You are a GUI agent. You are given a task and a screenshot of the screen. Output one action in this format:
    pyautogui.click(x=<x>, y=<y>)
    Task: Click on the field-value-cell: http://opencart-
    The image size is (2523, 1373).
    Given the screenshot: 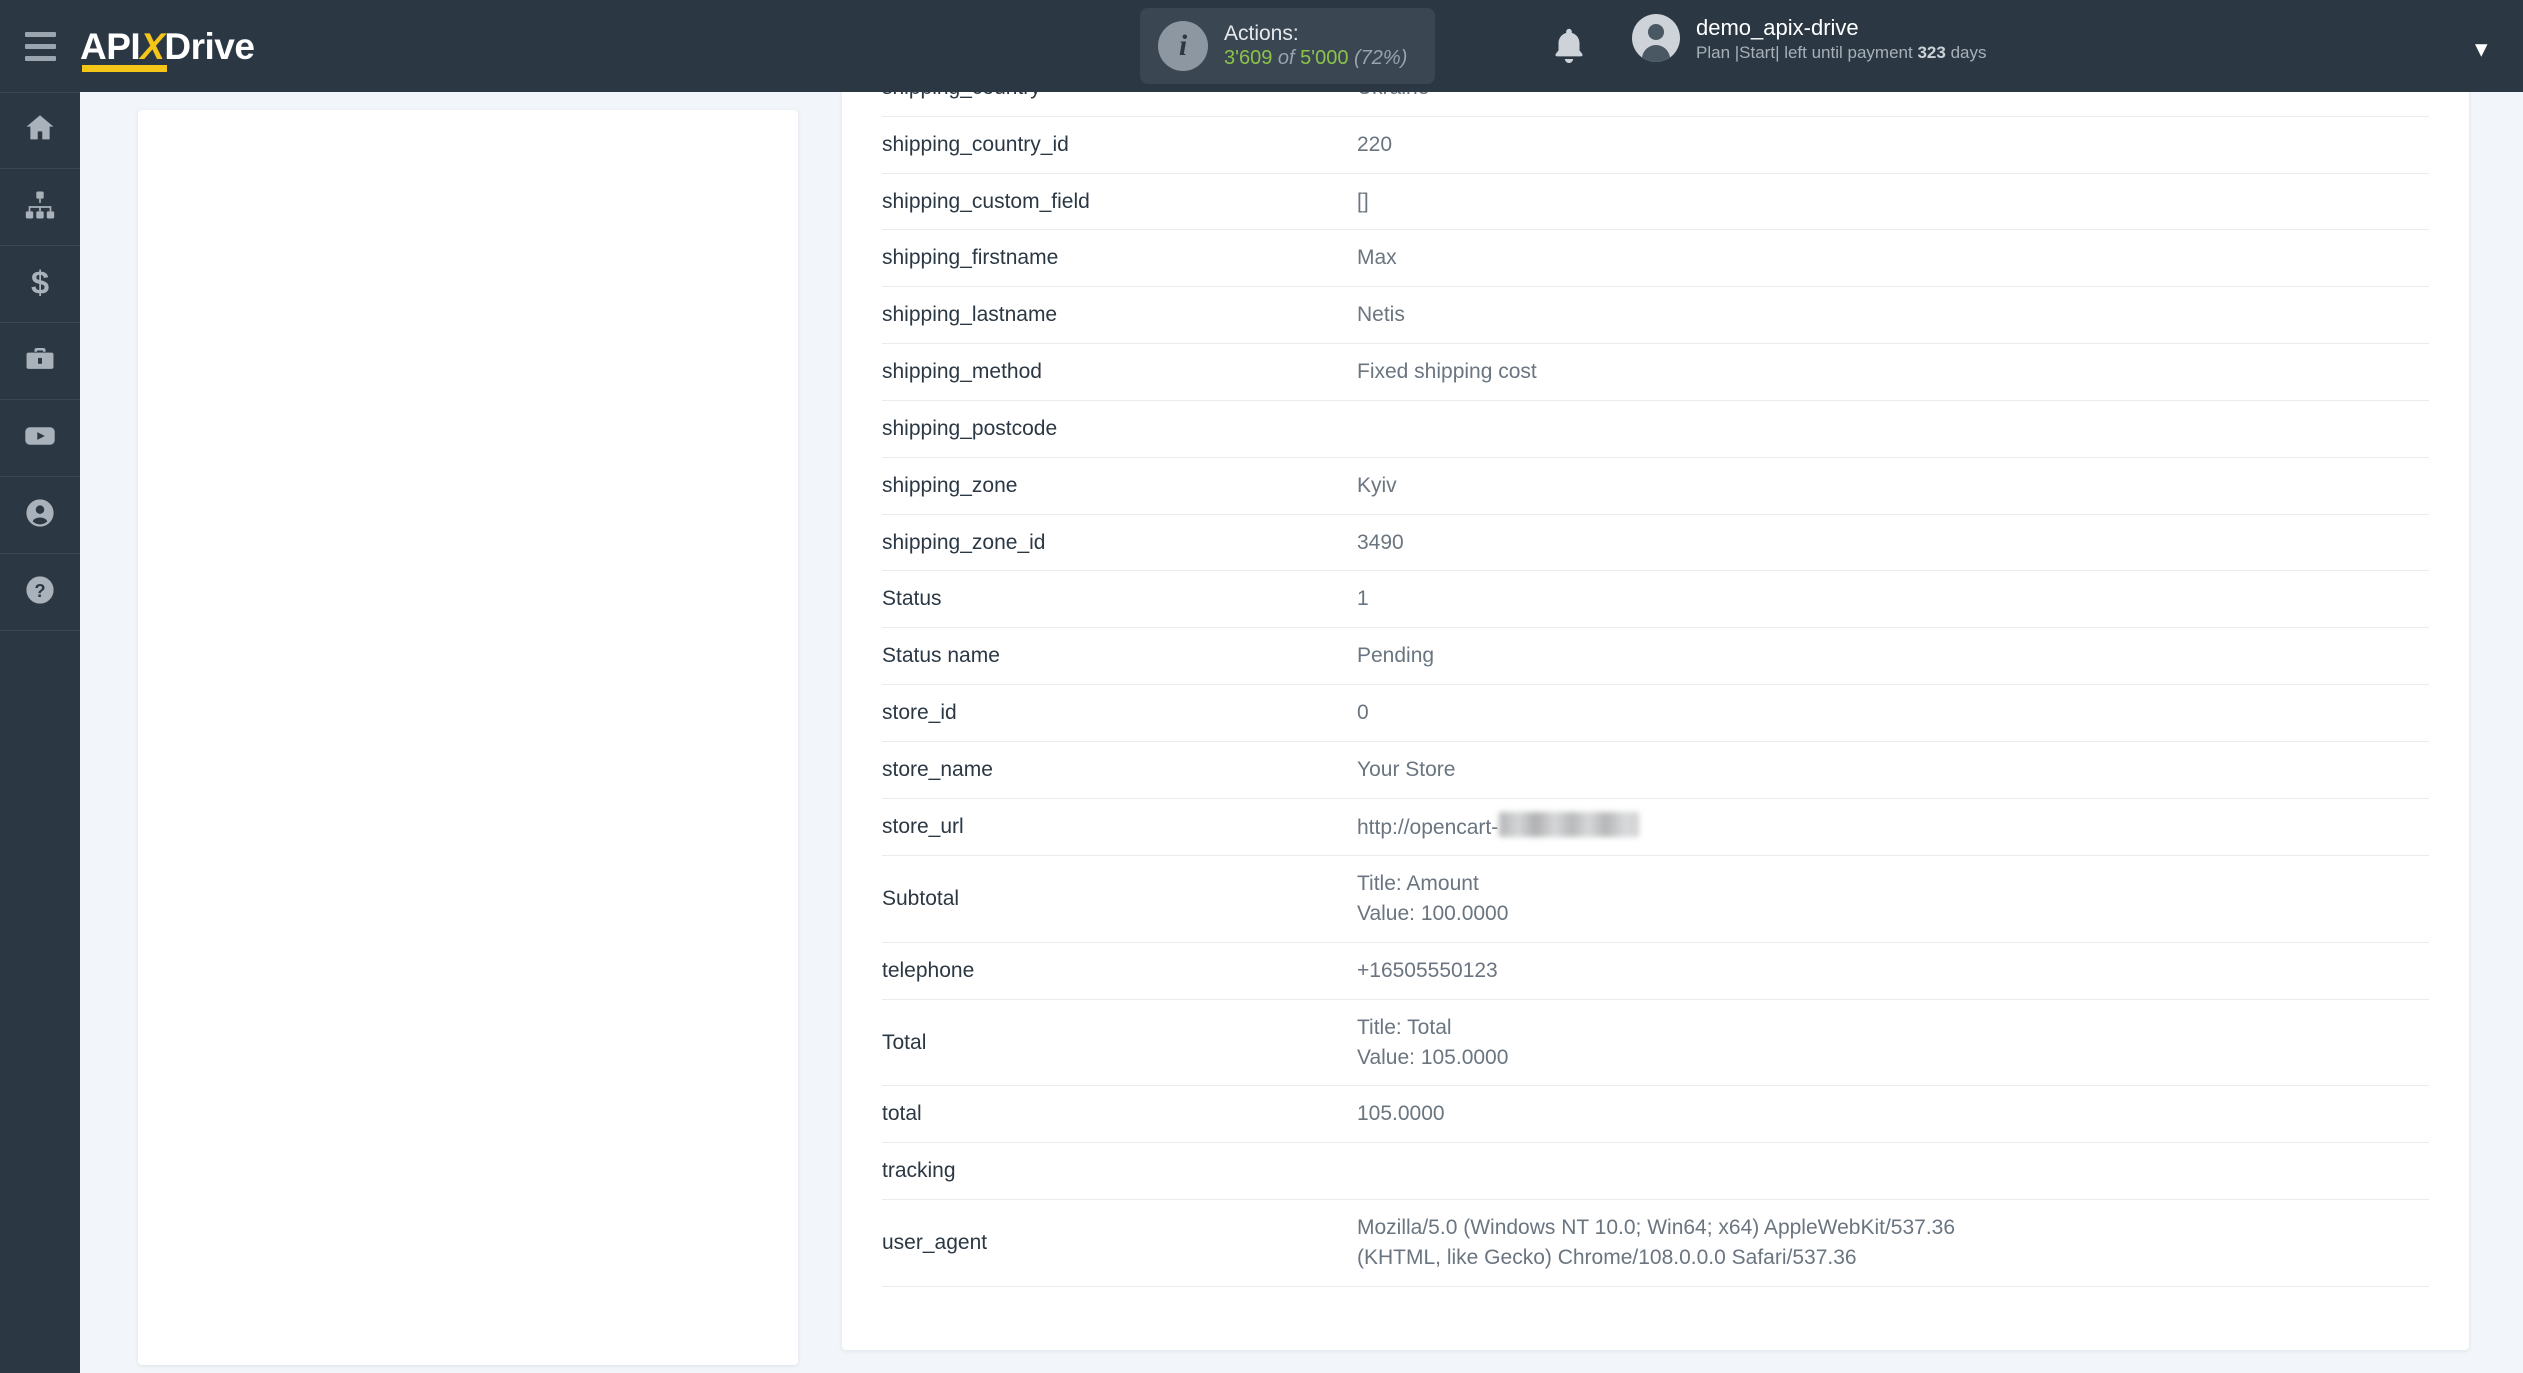 What is the action you would take?
    pyautogui.click(x=1893, y=827)
    